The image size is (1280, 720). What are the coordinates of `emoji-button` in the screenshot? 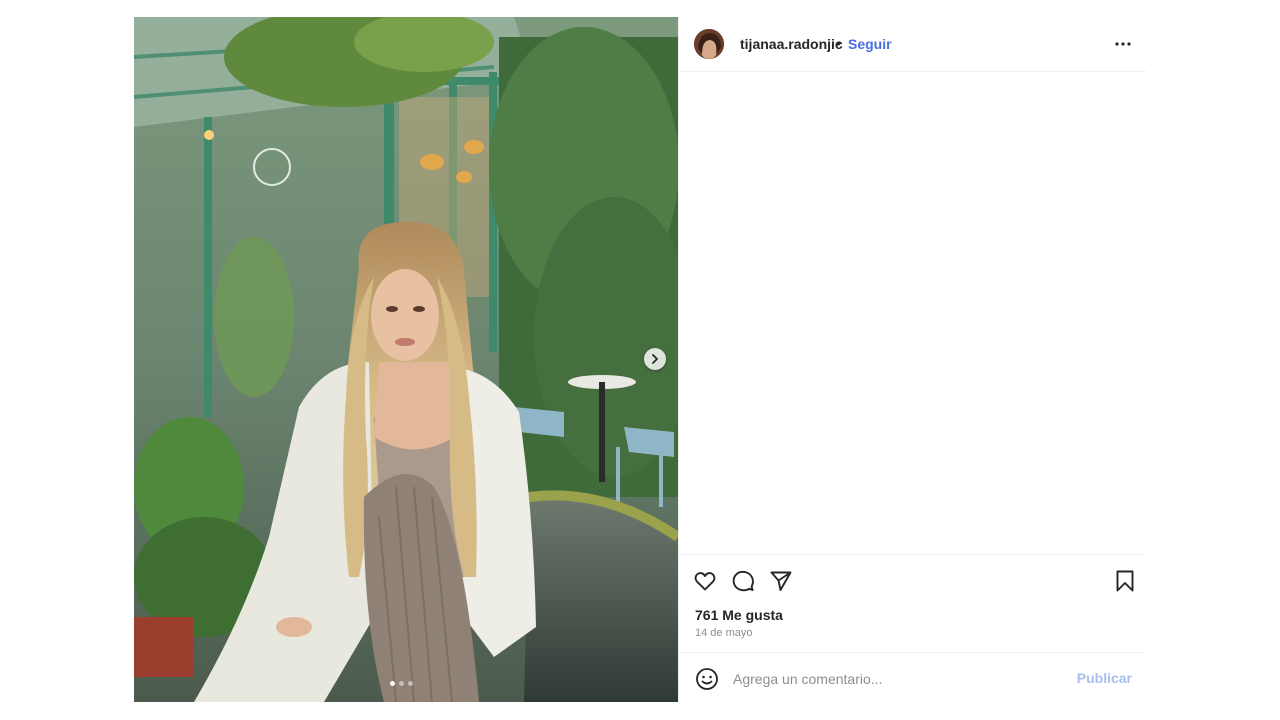 It's located at (707, 679).